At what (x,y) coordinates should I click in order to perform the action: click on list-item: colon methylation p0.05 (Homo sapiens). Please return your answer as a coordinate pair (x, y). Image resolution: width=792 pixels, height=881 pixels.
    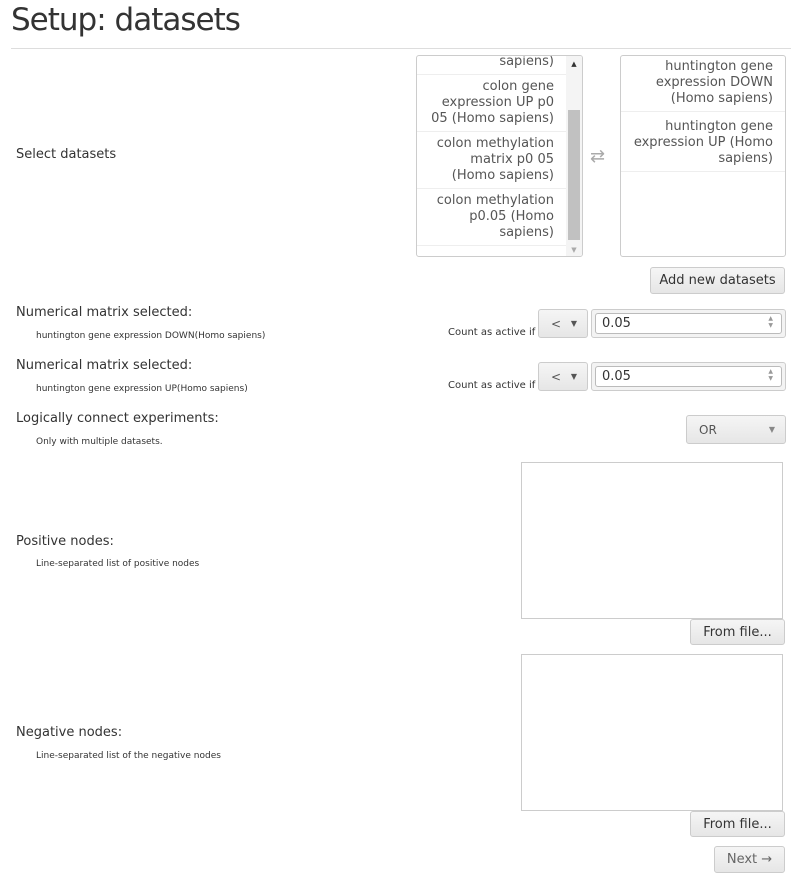
    Looking at the image, I should click on (491, 217).